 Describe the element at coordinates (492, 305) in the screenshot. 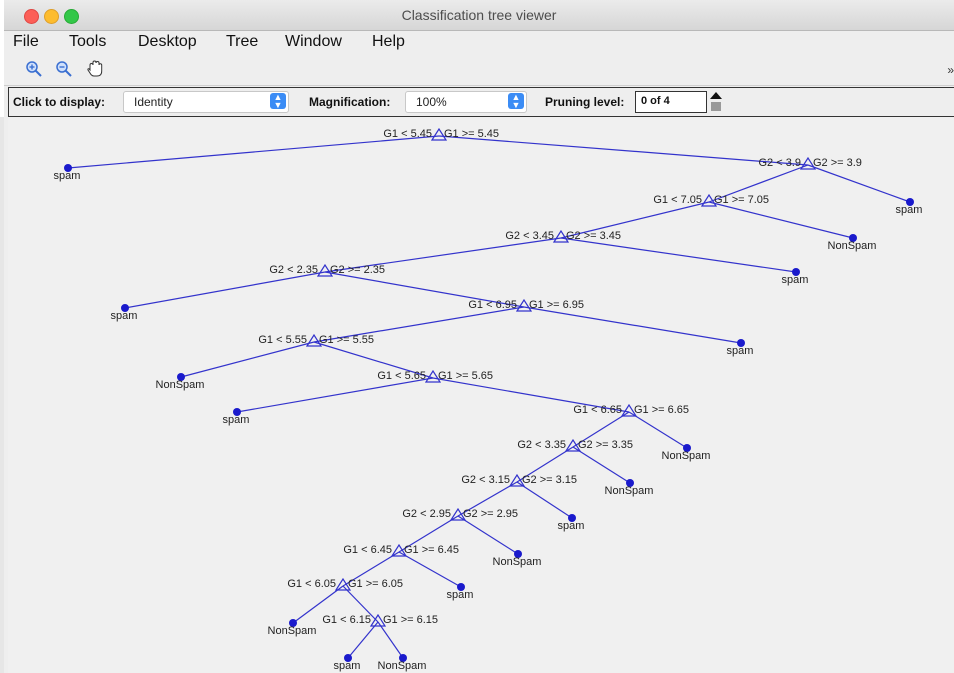

I see `split-rule-left: G1 < 6.95` at that location.